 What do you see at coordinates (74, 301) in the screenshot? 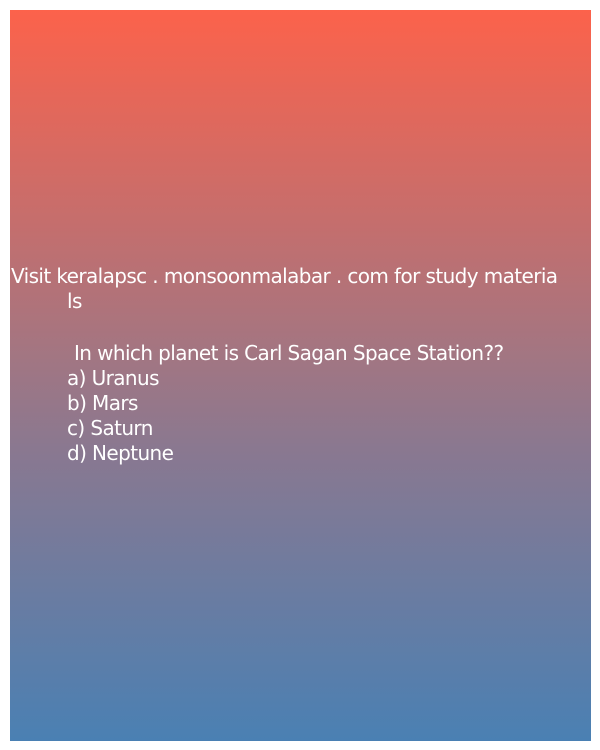
I see `promo-text-line-2: ls` at bounding box center [74, 301].